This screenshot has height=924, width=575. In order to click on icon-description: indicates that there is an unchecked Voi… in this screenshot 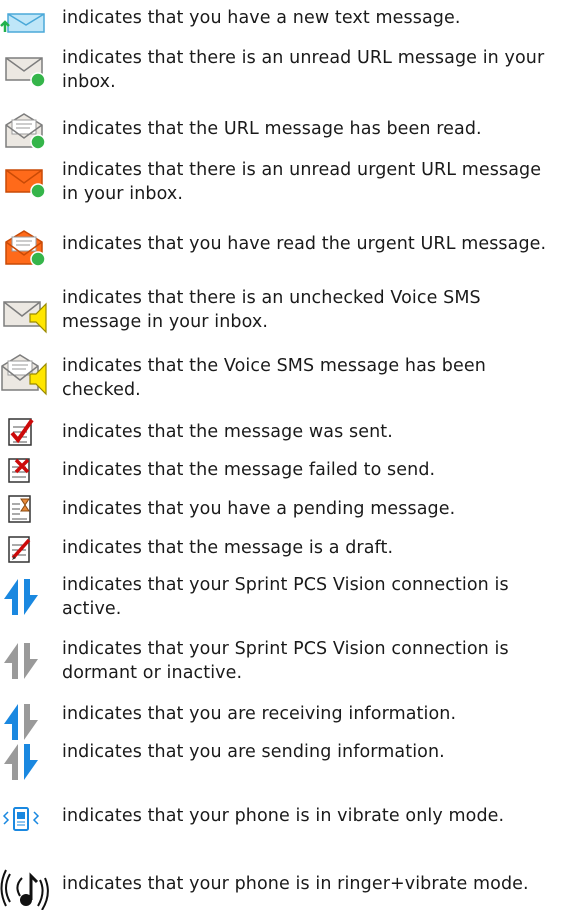, I will do `click(271, 310)`.